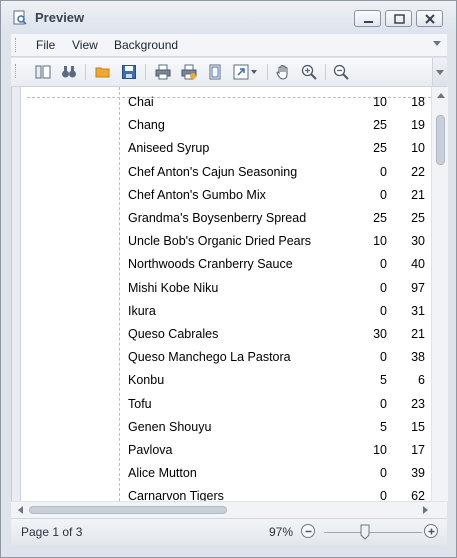 Image resolution: width=457 pixels, height=558 pixels. Describe the element at coordinates (43, 72) in the screenshot. I see `document-map-button` at that location.